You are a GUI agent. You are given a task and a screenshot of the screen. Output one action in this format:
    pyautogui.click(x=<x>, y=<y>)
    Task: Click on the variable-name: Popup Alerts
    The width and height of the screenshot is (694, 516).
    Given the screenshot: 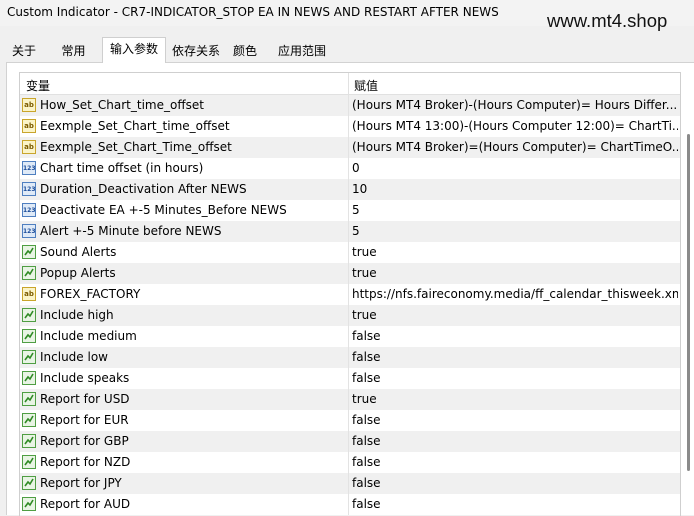 What is the action you would take?
    pyautogui.click(x=78, y=273)
    